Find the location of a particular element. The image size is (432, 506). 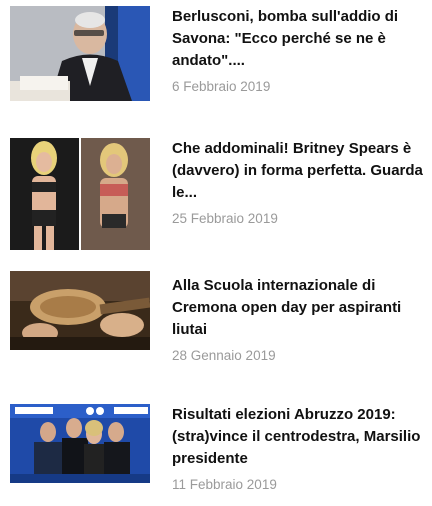

group-photo-icon is located at coordinates (80, 443).